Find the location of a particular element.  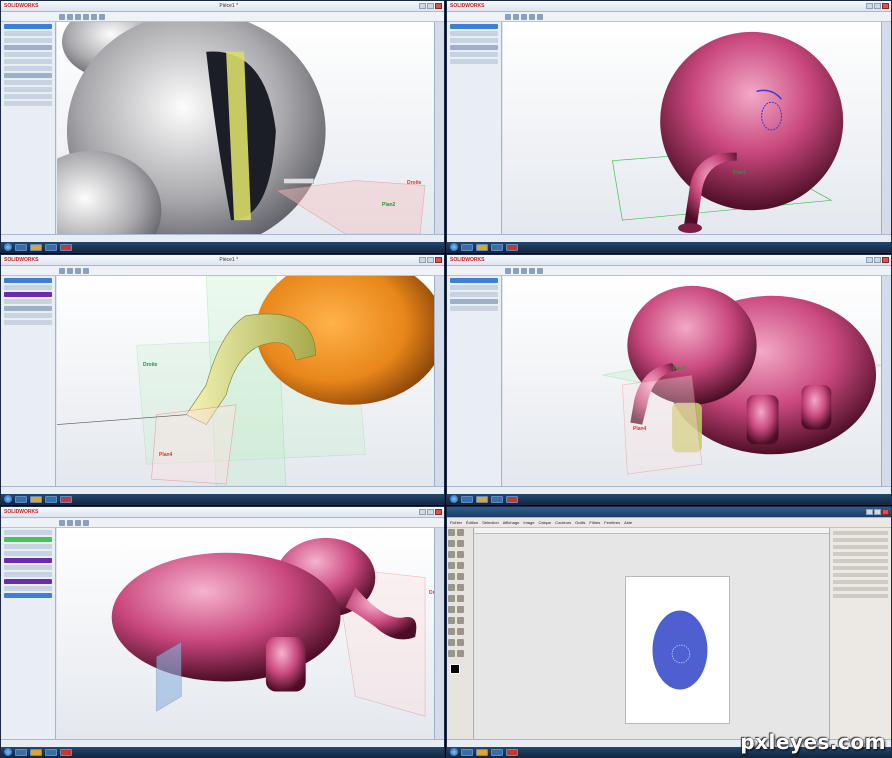

graphics-viewport: Plan4 Droite is located at coordinates (245, 381).